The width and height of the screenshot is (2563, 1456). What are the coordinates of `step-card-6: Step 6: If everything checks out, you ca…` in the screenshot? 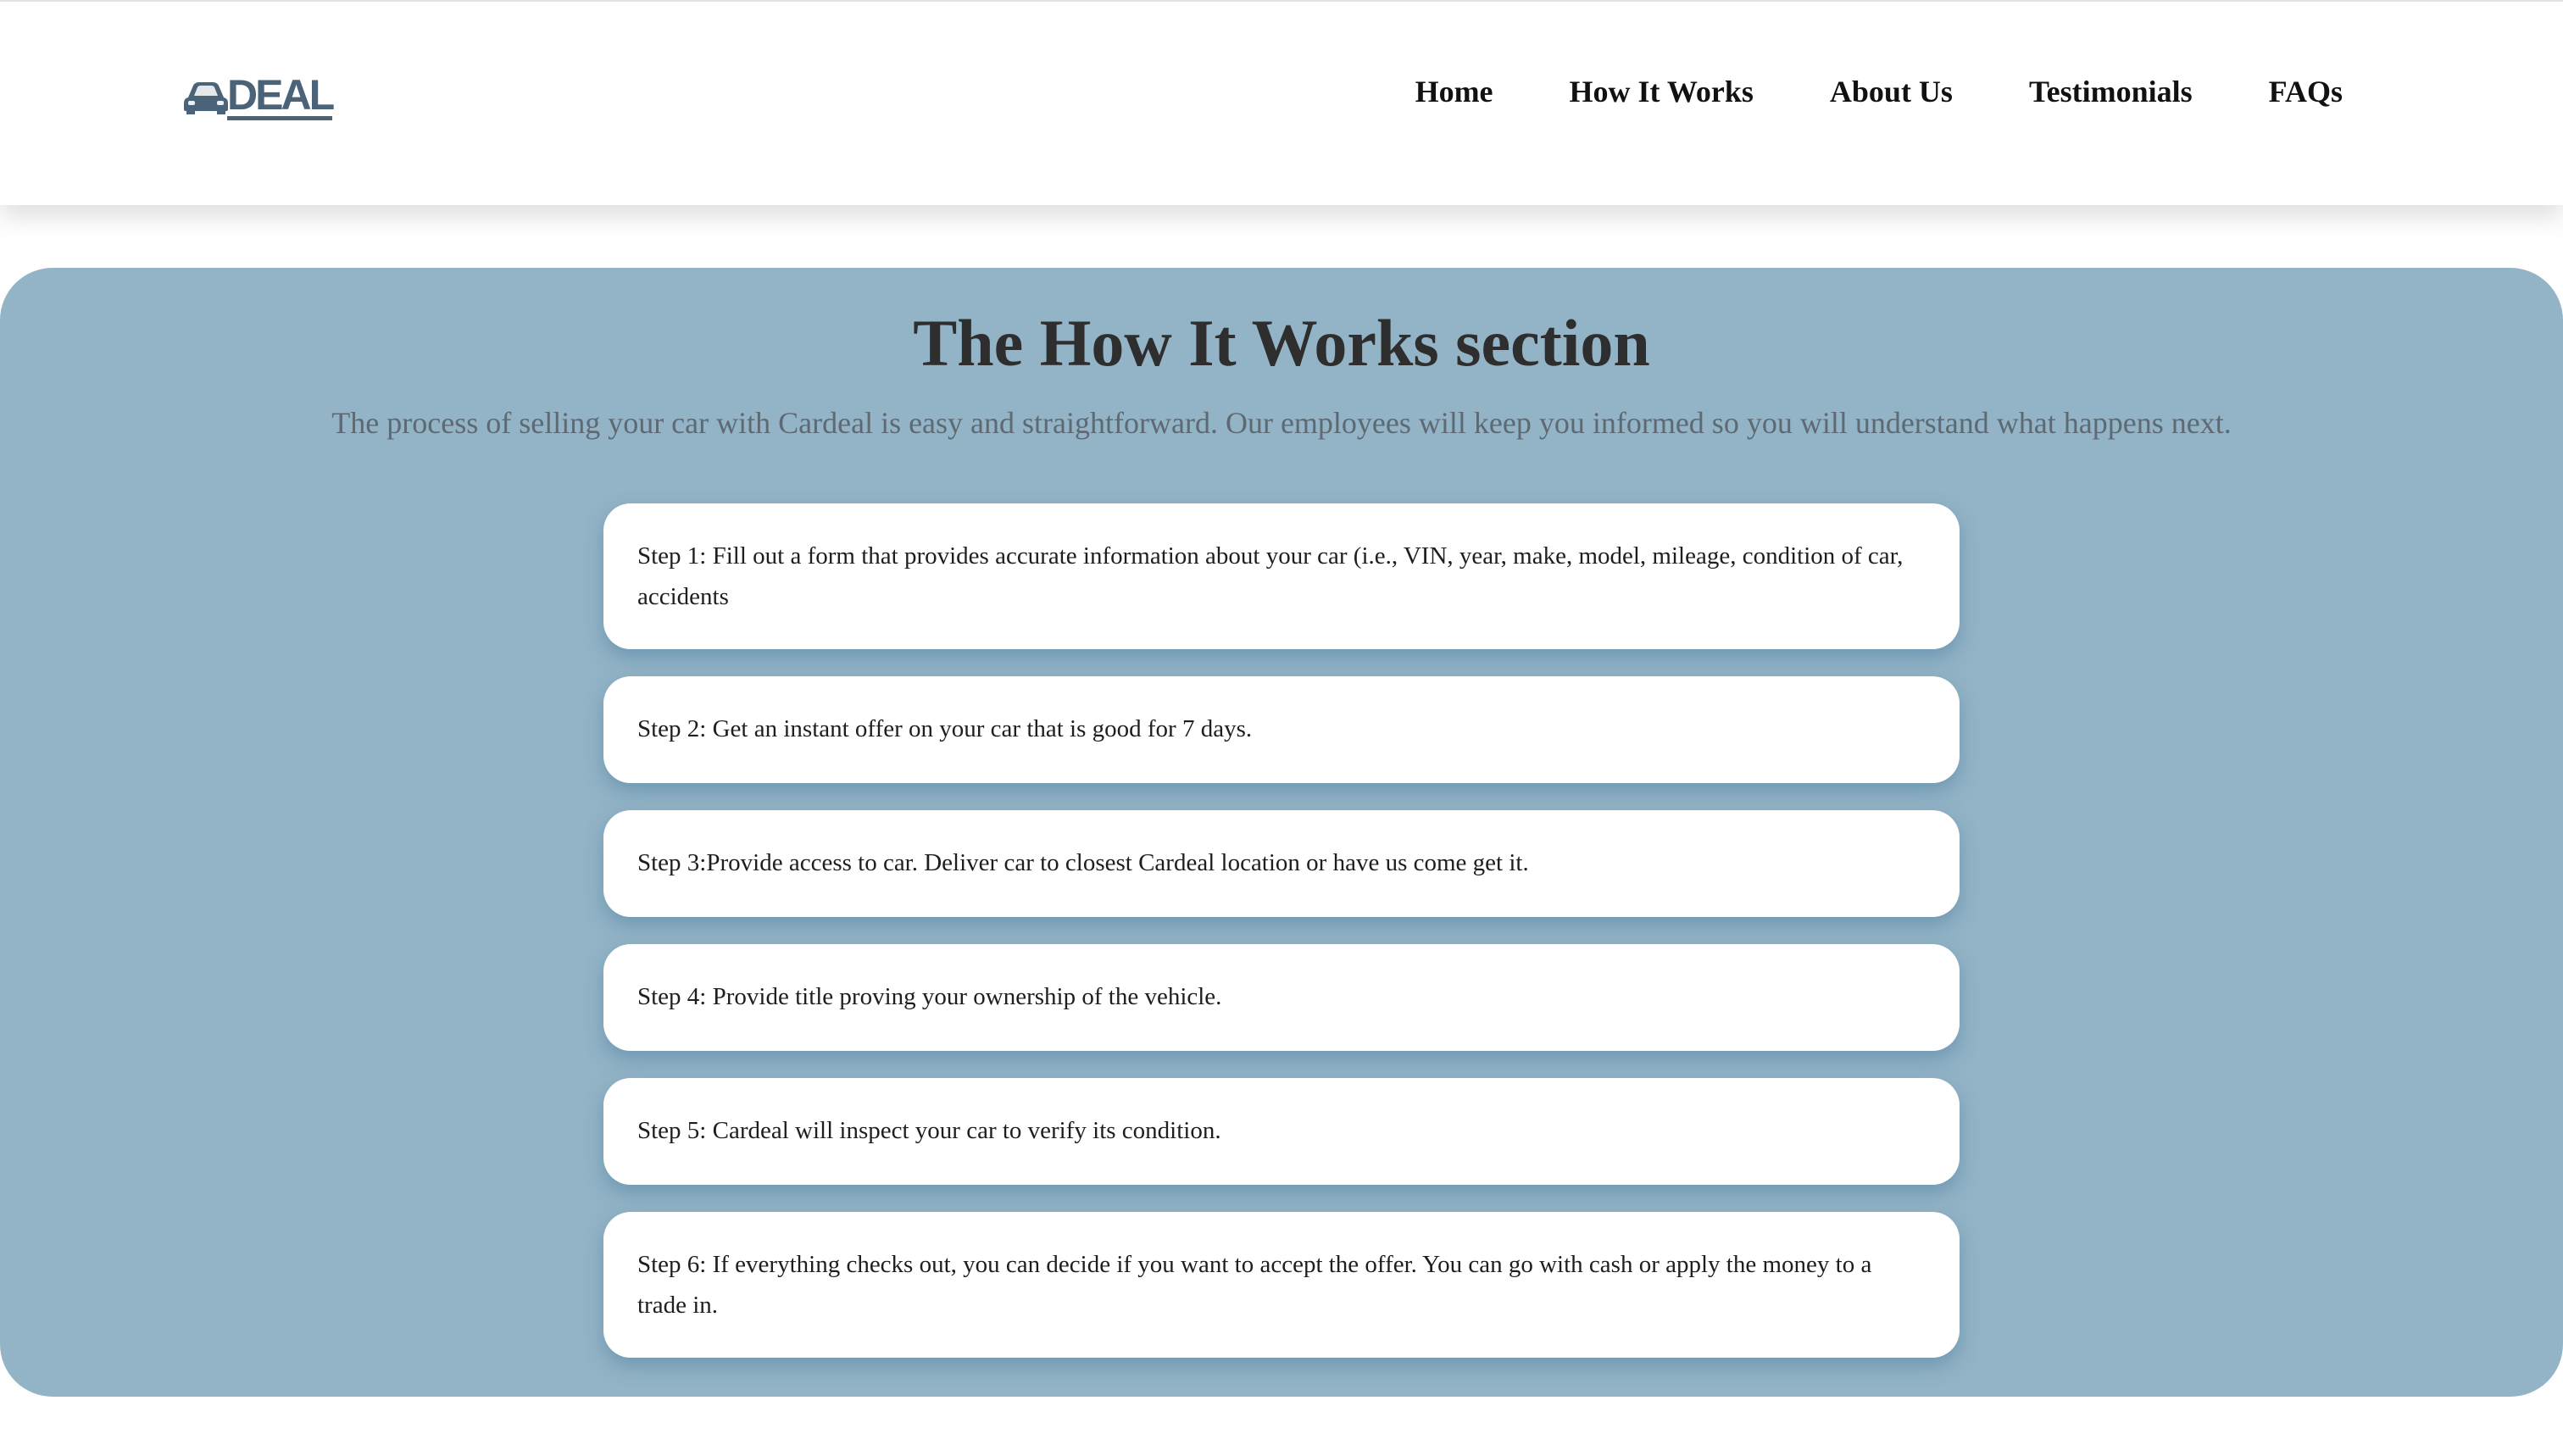 It's located at (1281, 1285).